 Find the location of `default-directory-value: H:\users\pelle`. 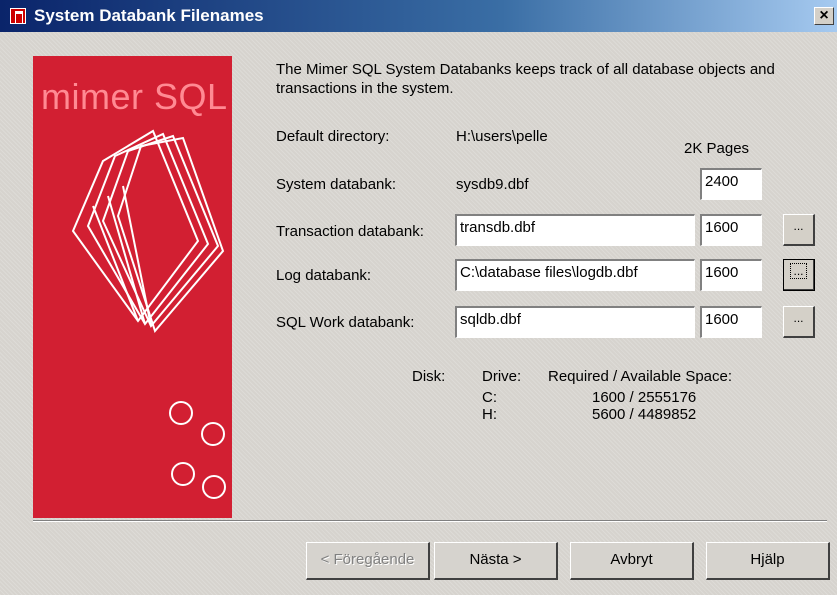

default-directory-value: H:\users\pelle is located at coordinates (502, 136).